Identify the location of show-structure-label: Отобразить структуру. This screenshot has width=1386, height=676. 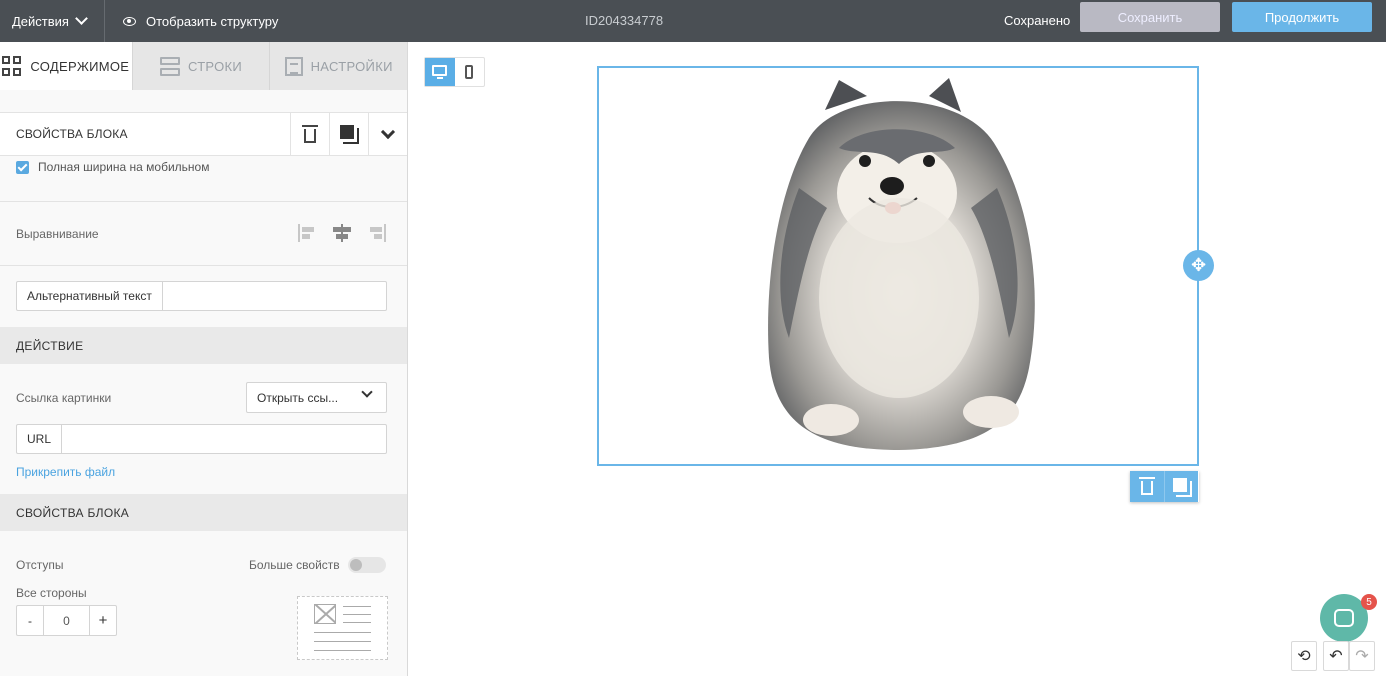
(212, 21).